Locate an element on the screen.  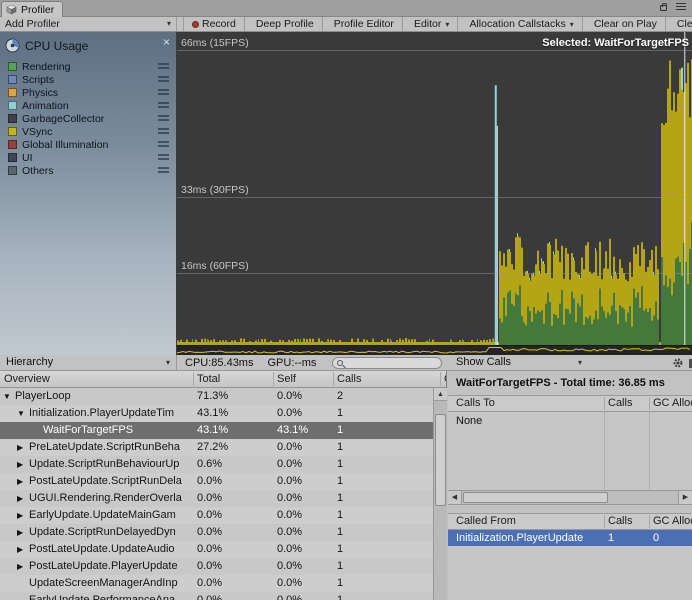
vertical-scrollbar: ▲ is located at coordinates (440, 494).